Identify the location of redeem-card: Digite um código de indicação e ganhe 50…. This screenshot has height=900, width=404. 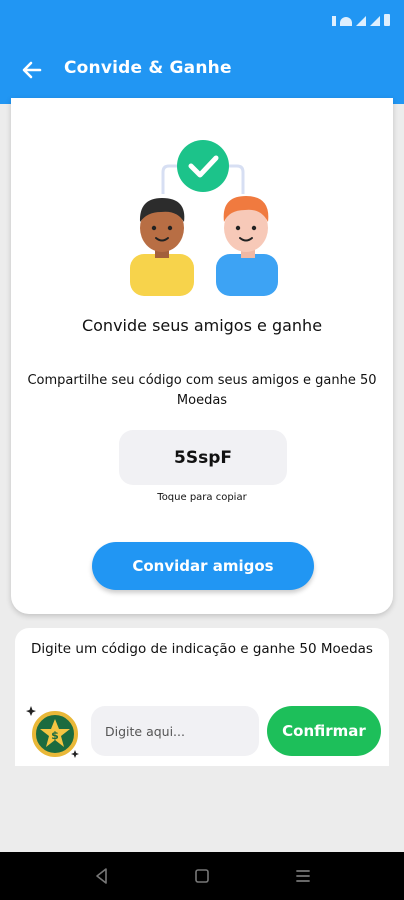
(202, 697).